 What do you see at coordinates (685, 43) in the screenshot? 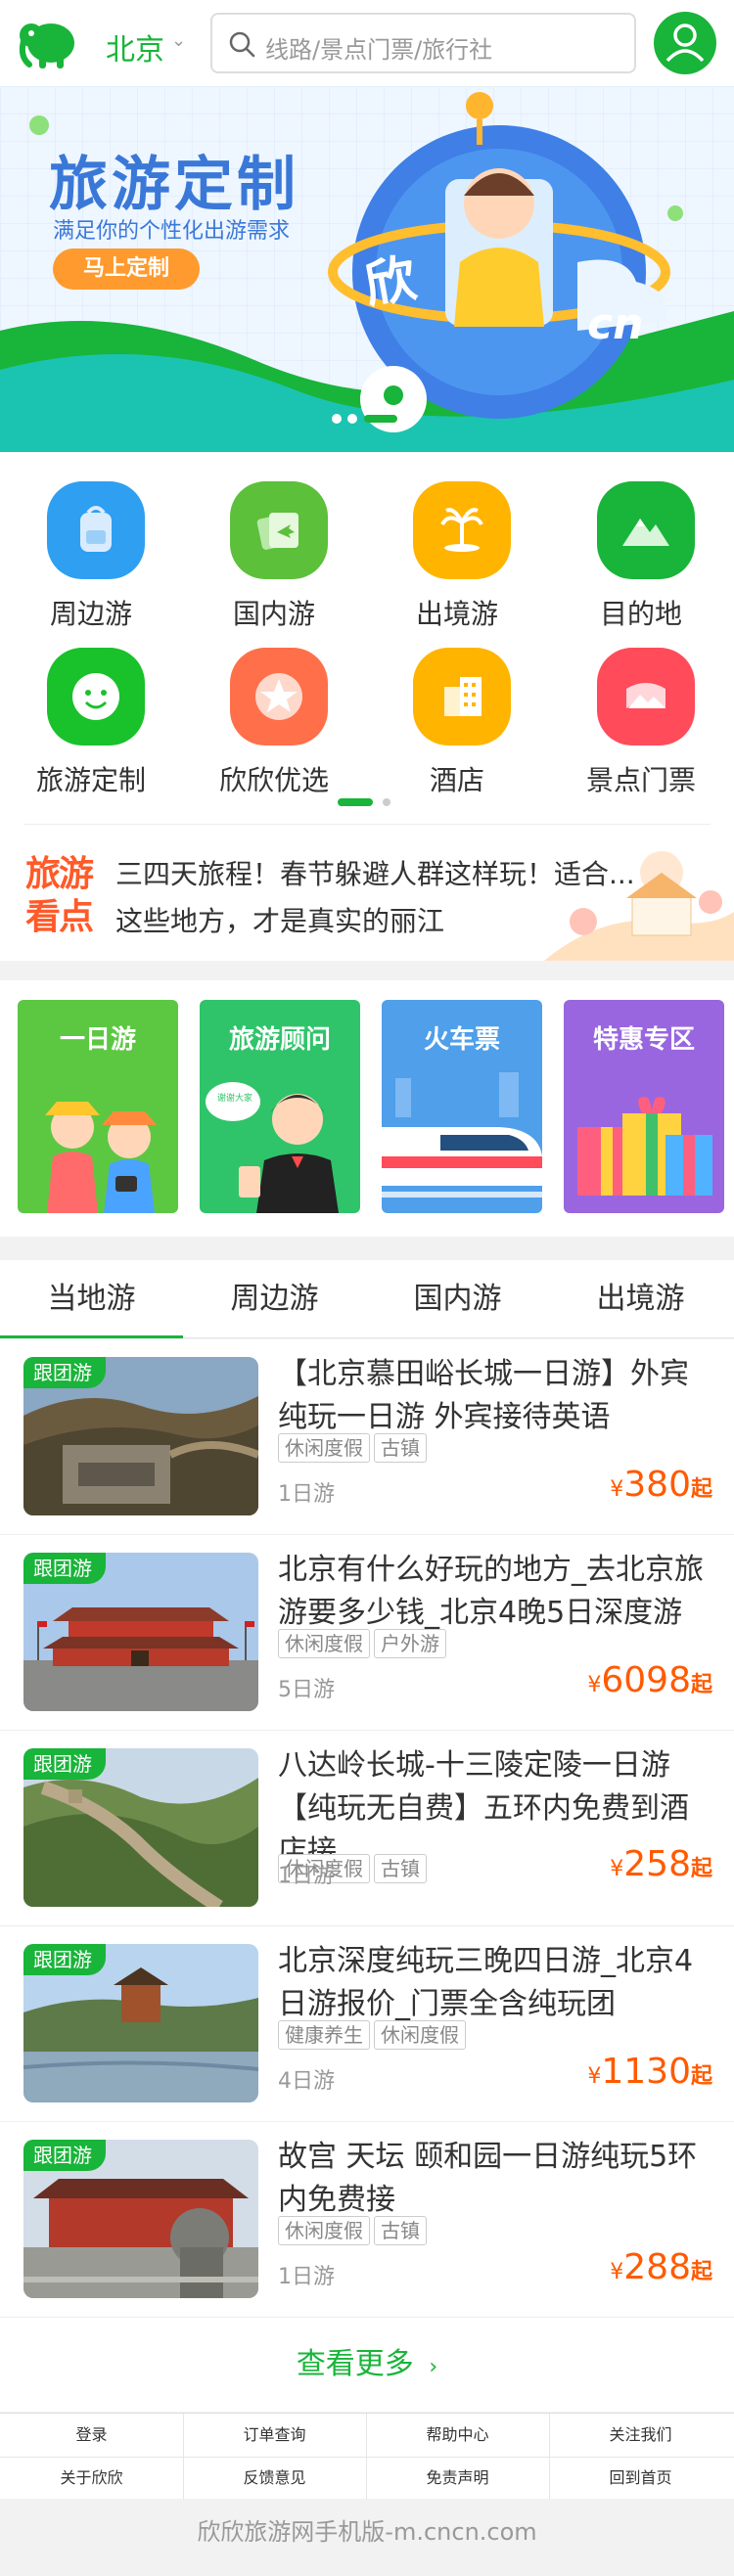
I see `user-avatar-button` at bounding box center [685, 43].